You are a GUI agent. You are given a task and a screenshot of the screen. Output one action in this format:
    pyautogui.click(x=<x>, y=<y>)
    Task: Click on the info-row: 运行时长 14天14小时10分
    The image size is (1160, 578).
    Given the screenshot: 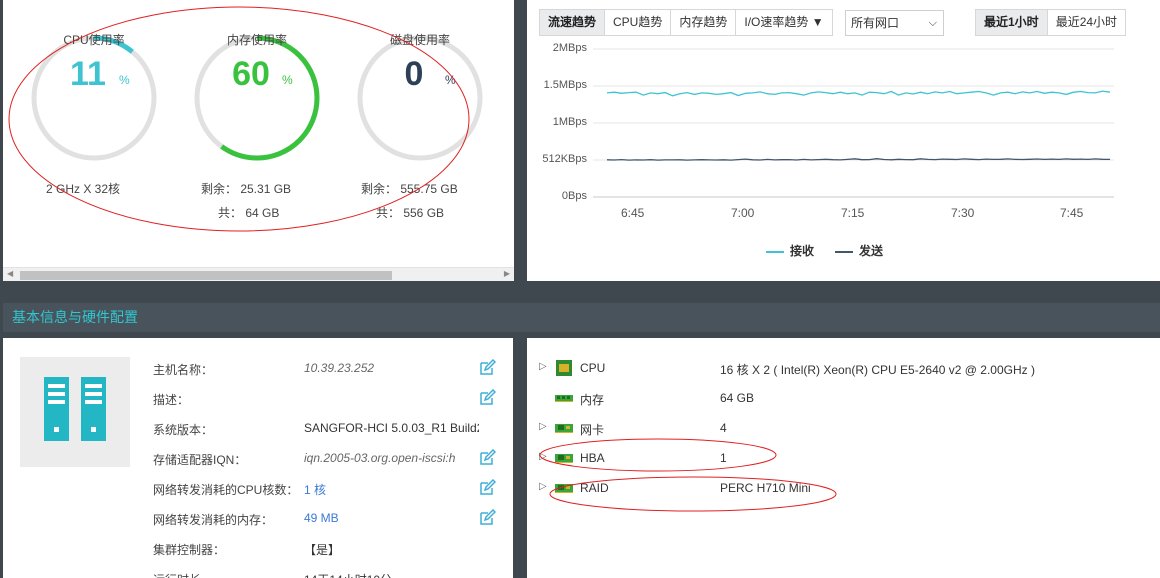 What is the action you would take?
    pyautogui.click(x=325, y=574)
    